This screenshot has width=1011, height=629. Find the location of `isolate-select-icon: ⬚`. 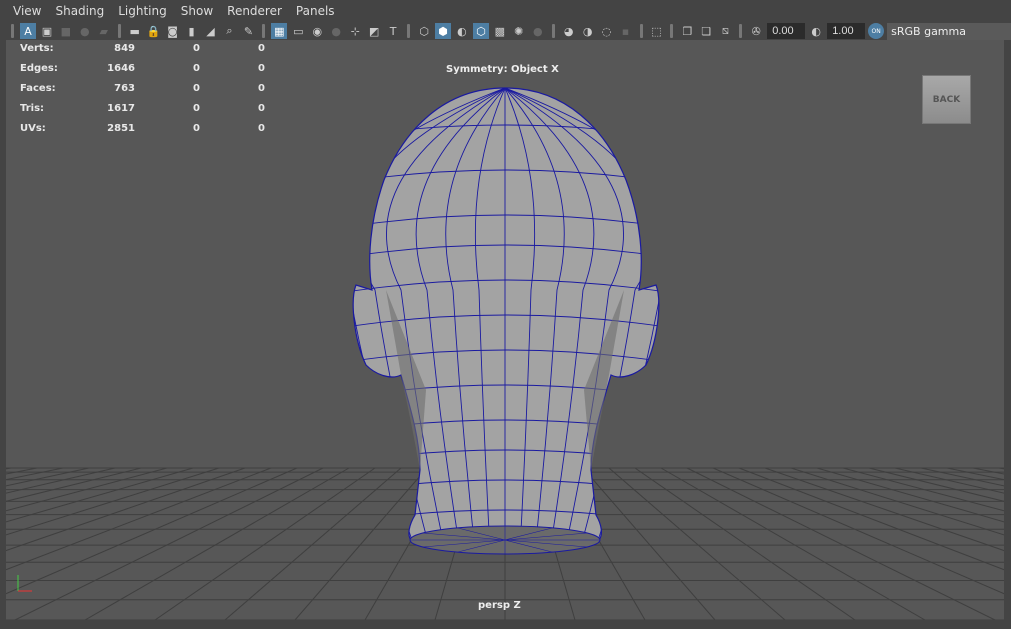

isolate-select-icon: ⬚ is located at coordinates (657, 31).